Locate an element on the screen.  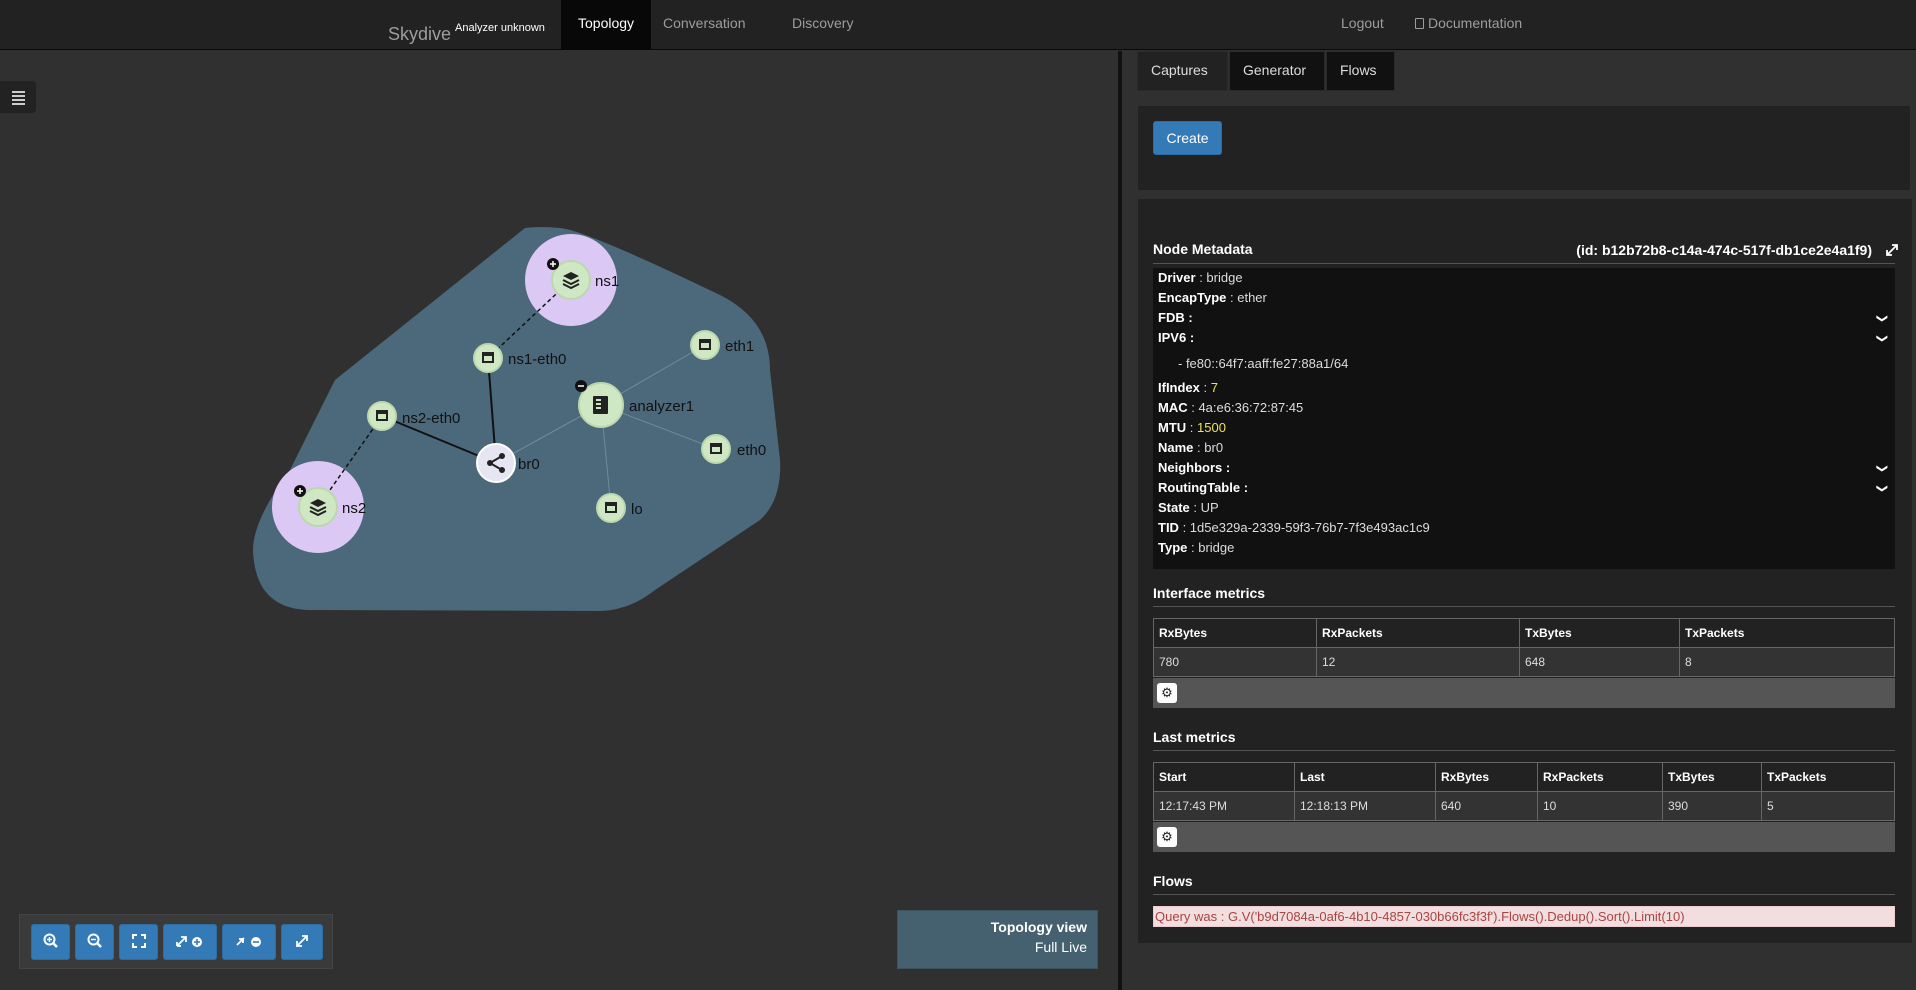
expand-all-icon is located at coordinates (189, 941).